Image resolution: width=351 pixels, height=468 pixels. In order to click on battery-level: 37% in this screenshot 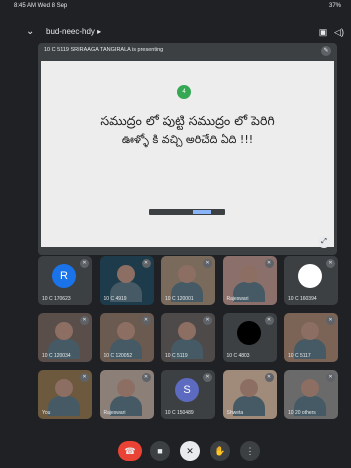, I will do `click(334, 6)`.